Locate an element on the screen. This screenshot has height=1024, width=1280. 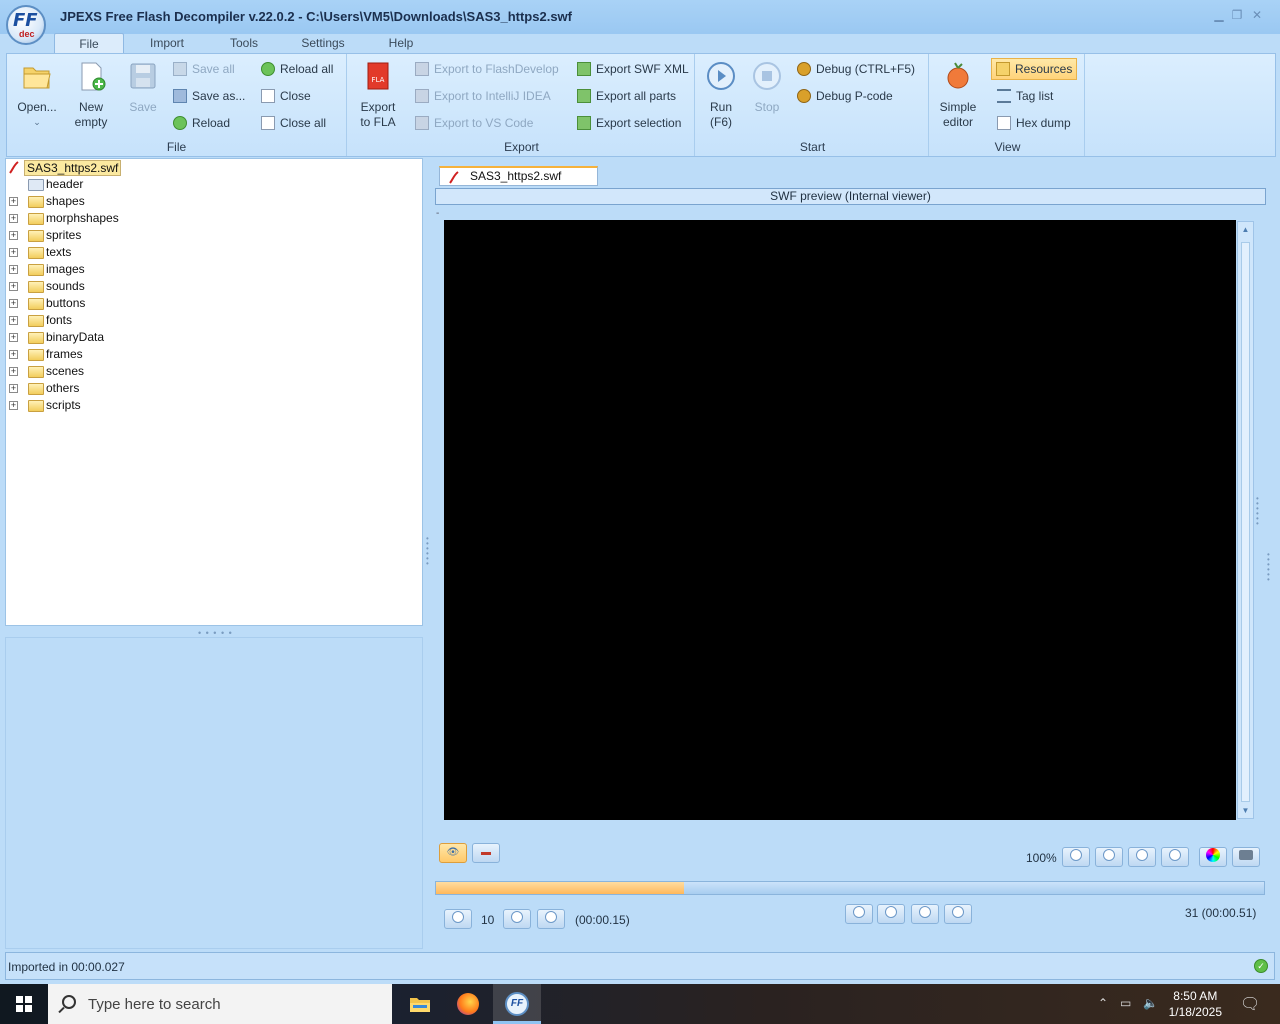
export-all-icon is located at coordinates (584, 96).